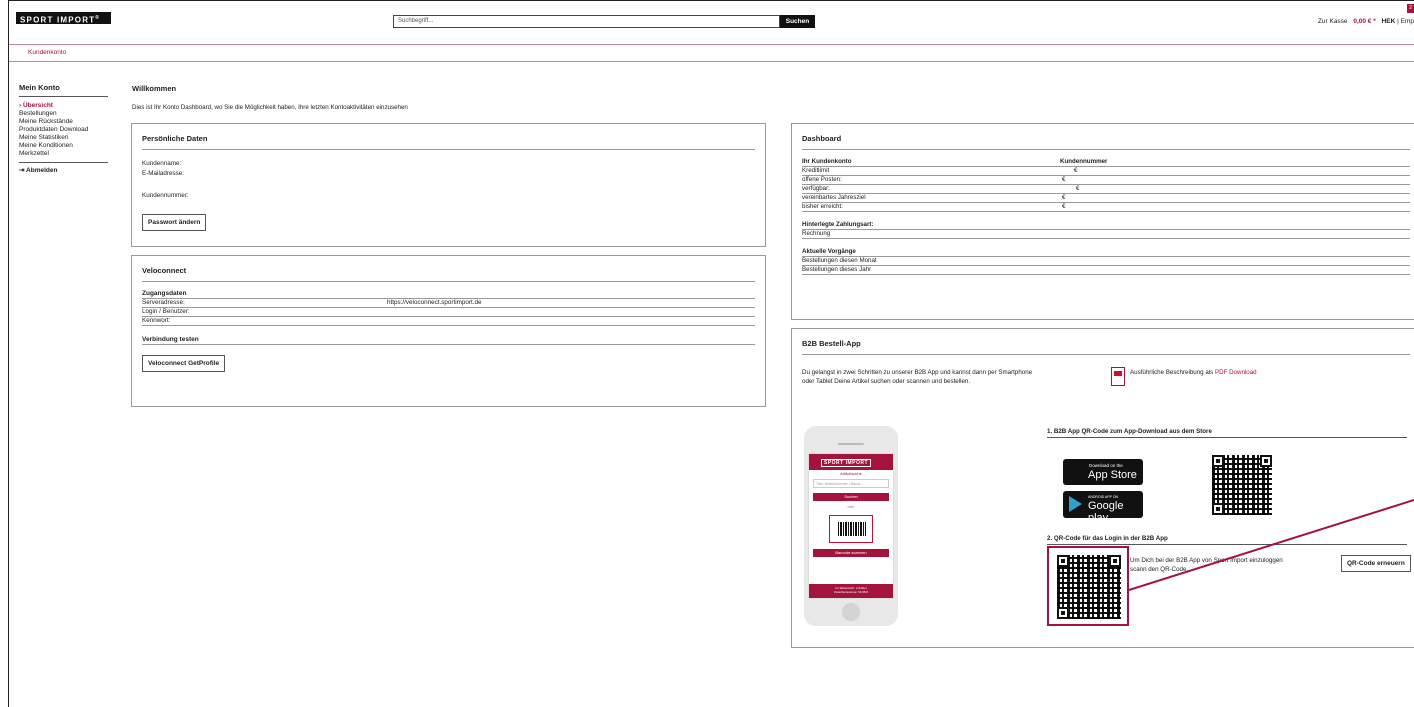  I want to click on phone-scan-button: Barcode scannen, so click(851, 553).